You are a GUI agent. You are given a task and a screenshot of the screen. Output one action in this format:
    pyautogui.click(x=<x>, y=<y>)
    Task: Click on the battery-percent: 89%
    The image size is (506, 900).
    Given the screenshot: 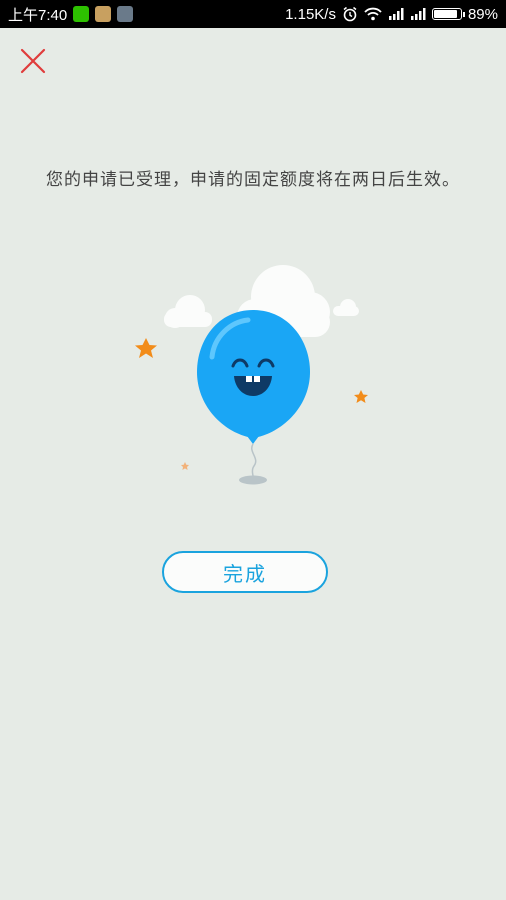 What is the action you would take?
    pyautogui.click(x=482, y=14)
    